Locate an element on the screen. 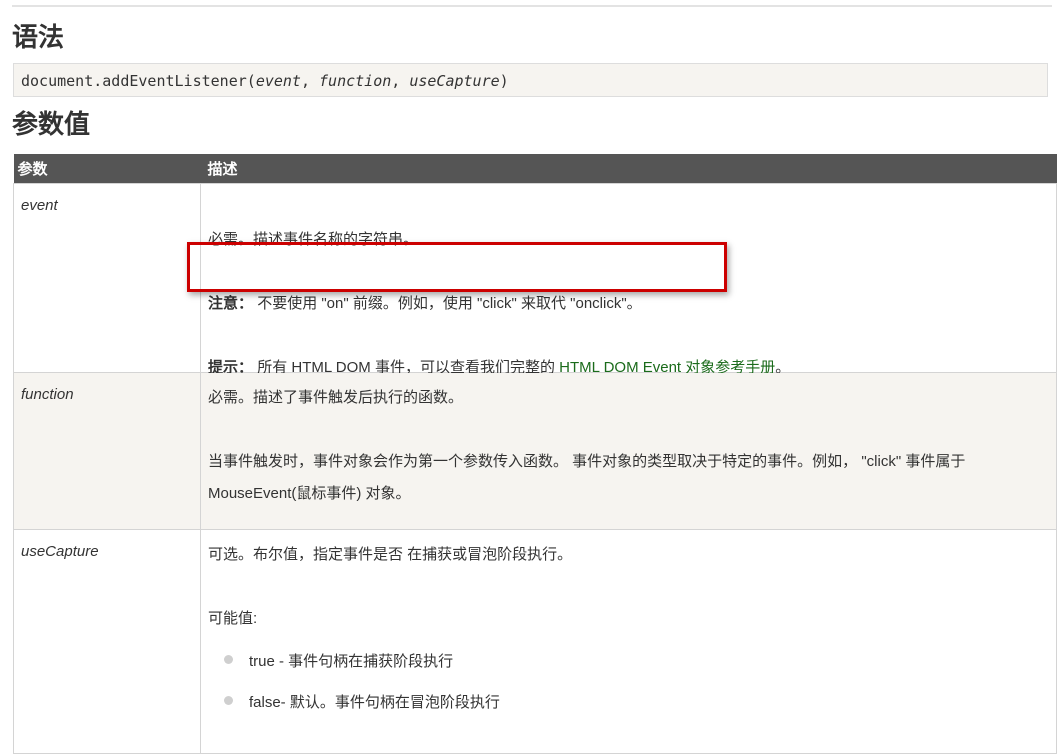 This screenshot has height=754, width=1064. syntax-heading: 语法 is located at coordinates (38, 38).